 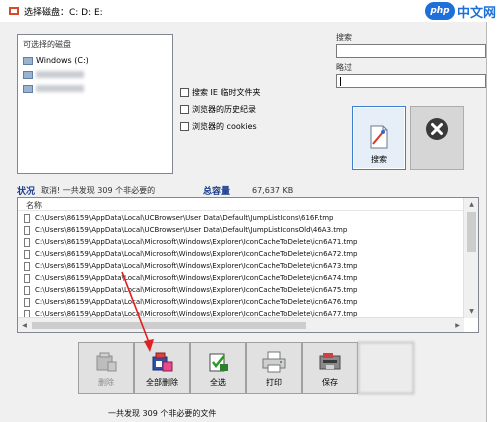 I want to click on search-button: 搜索, so click(x=379, y=138).